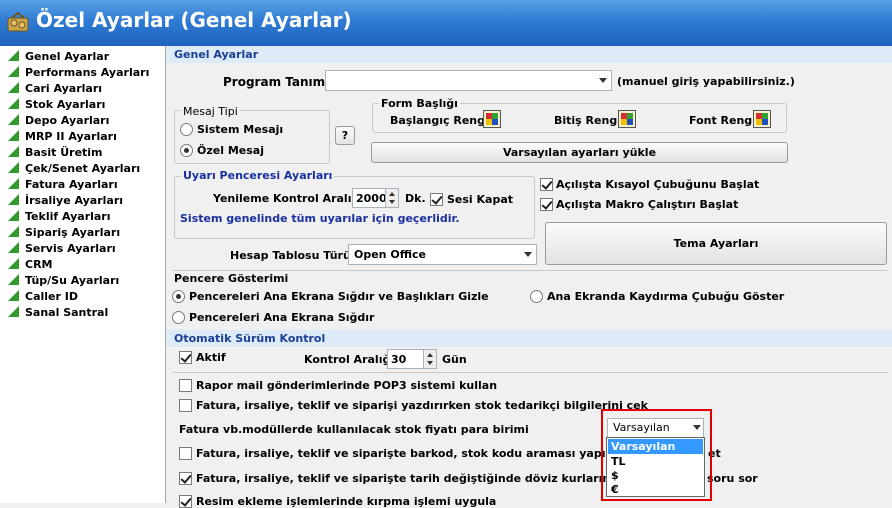 This screenshot has width=892, height=508. What do you see at coordinates (666, 296) in the screenshot?
I see `pencere-opt2-label: Ana Ekranda Kaydırma Çubuğu Göster` at bounding box center [666, 296].